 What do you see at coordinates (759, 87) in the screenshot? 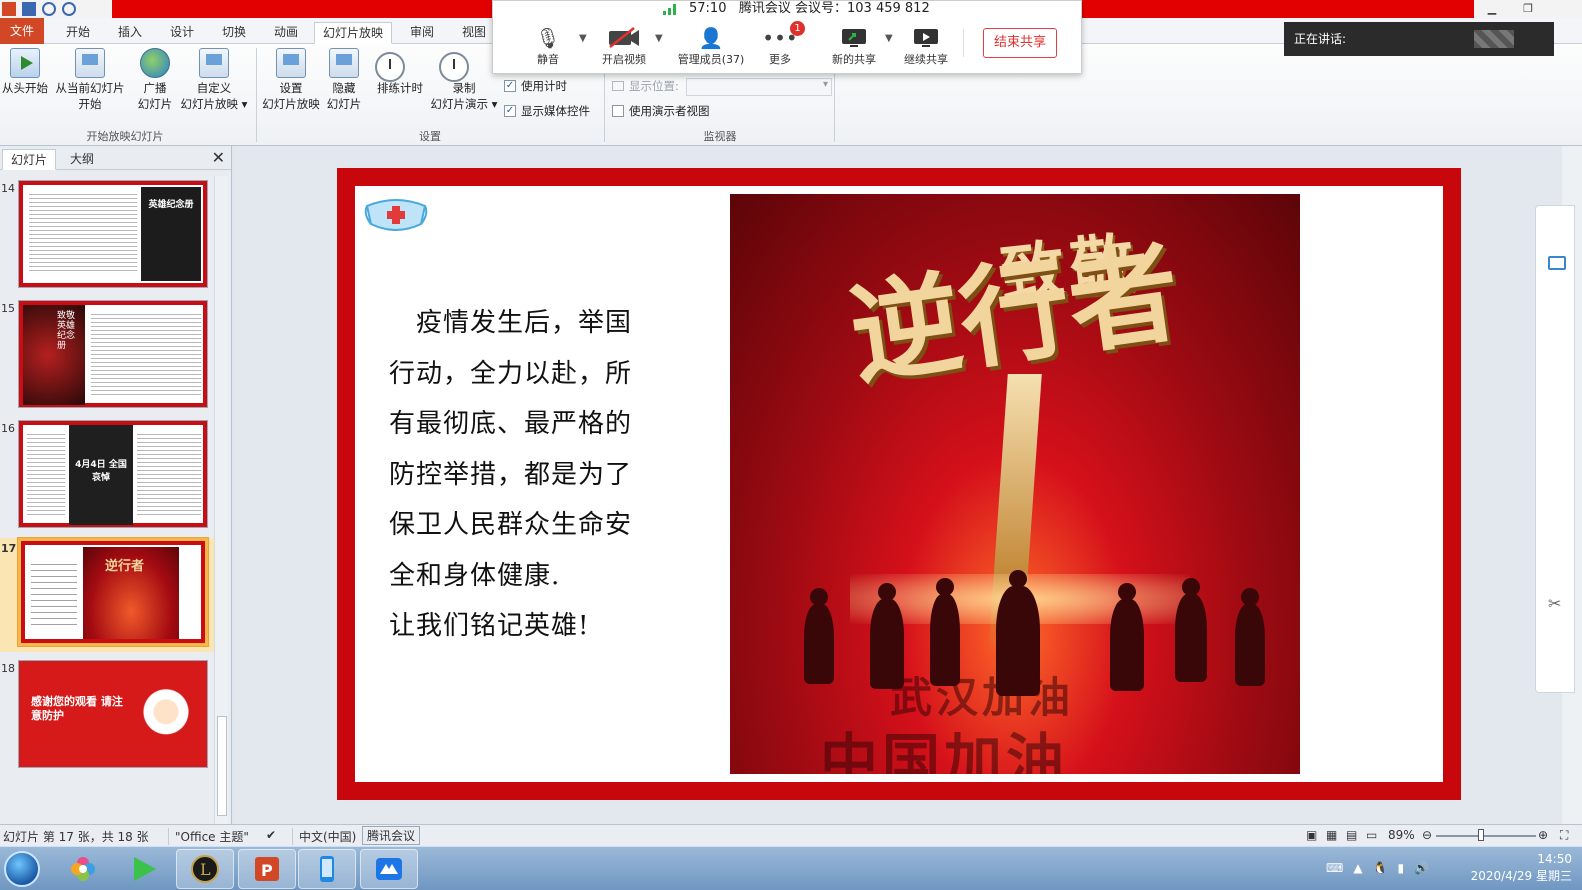
I see `show-on-dropdown` at bounding box center [759, 87].